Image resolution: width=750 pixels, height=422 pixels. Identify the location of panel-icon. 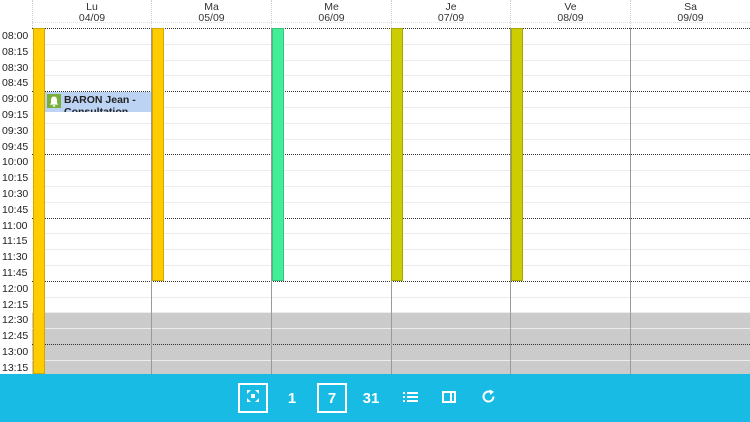
(449, 398).